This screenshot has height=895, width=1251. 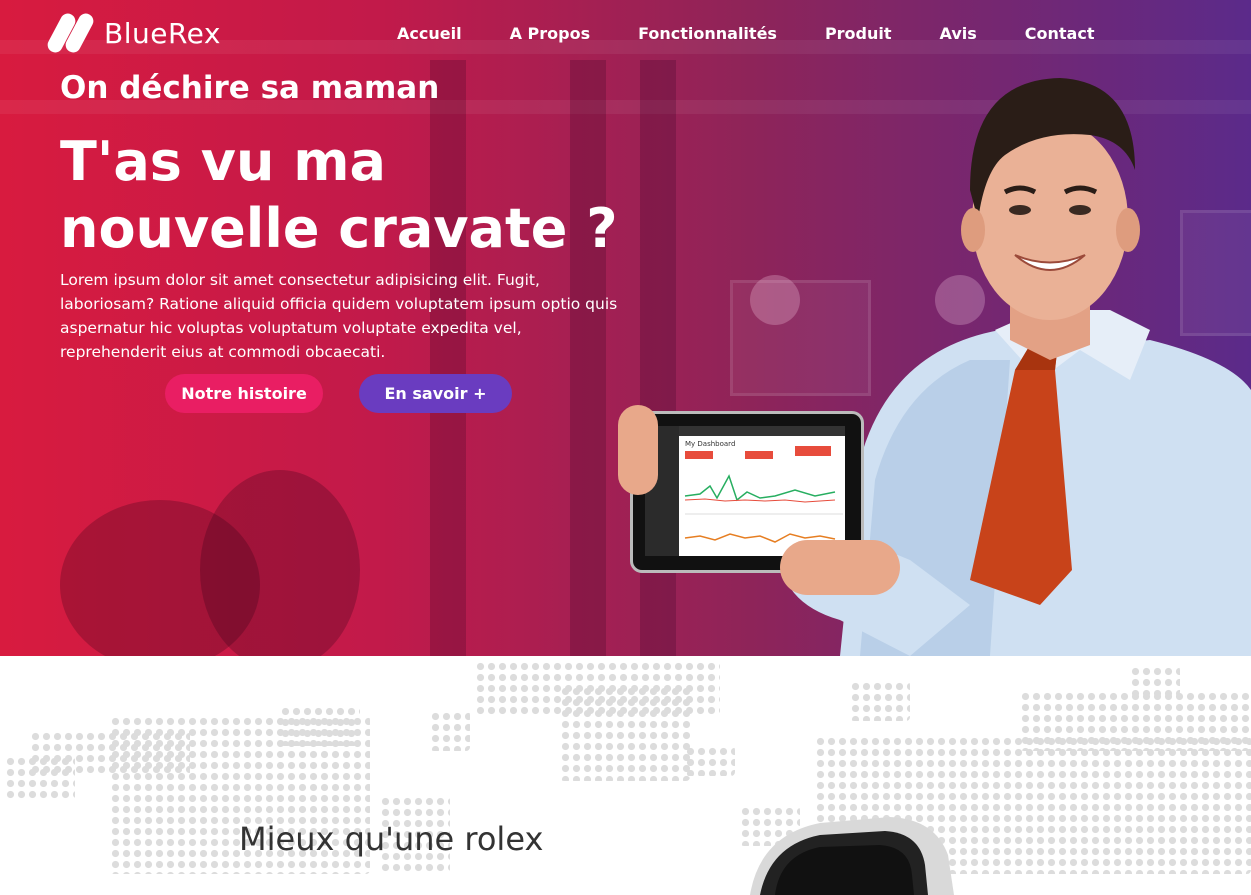 I want to click on smartwatch-image, so click(x=852, y=856).